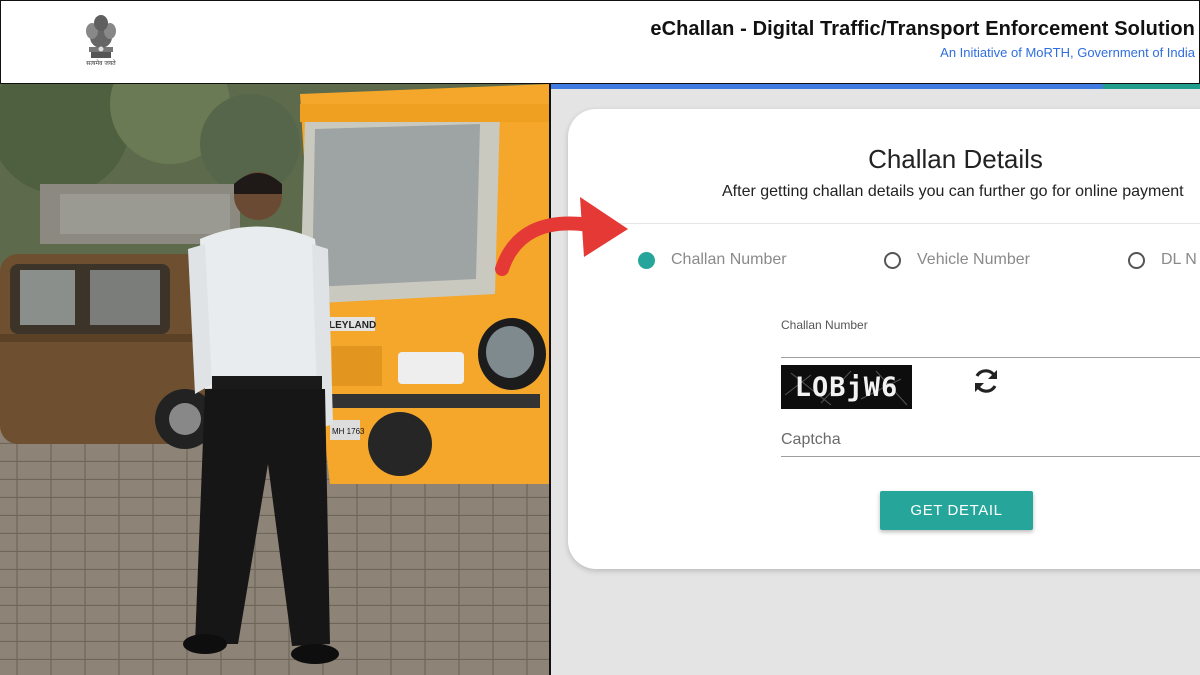 The height and width of the screenshot is (675, 1200). Describe the element at coordinates (352, 325) in the screenshot. I see `bus-brand: LEYLAND` at that location.